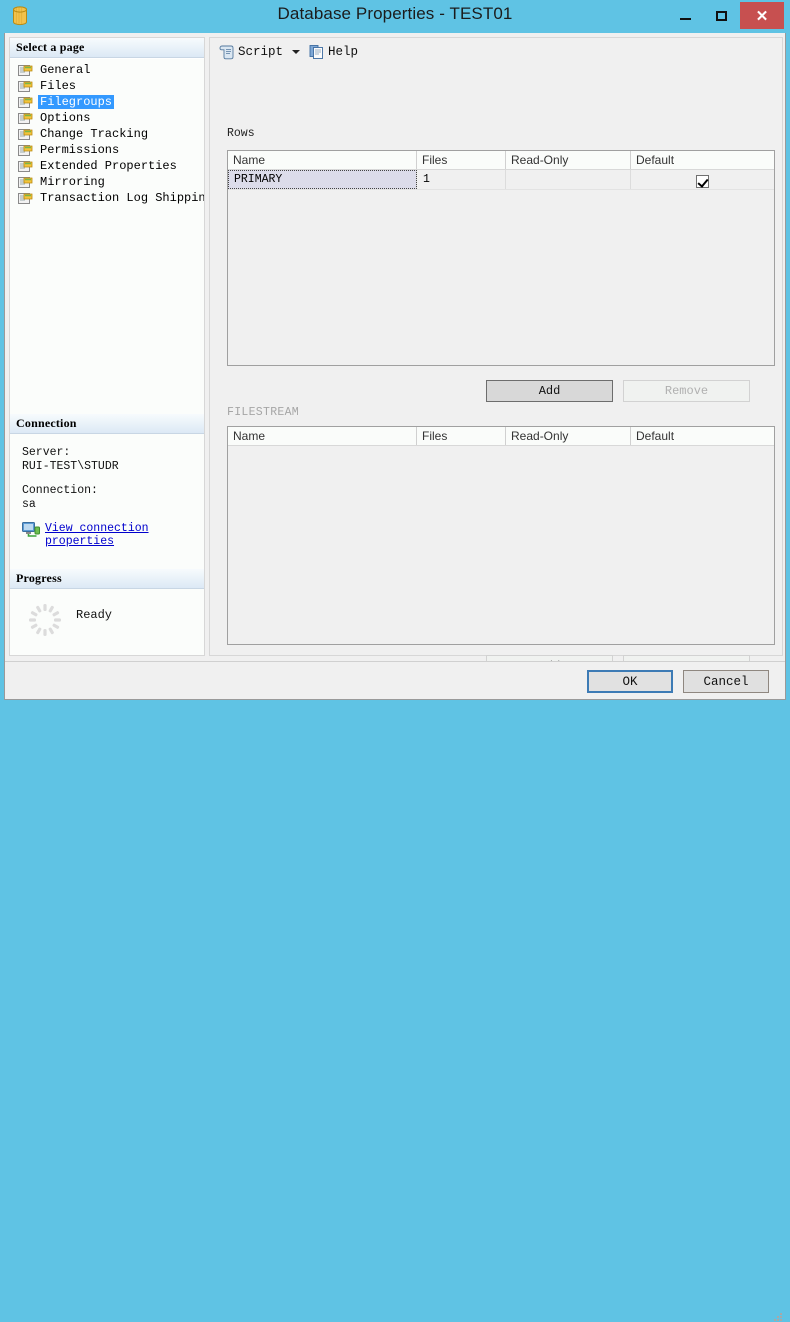  Describe the element at coordinates (395, 16) in the screenshot. I see `title-bar: Database Properties - TEST01 ✕` at that location.